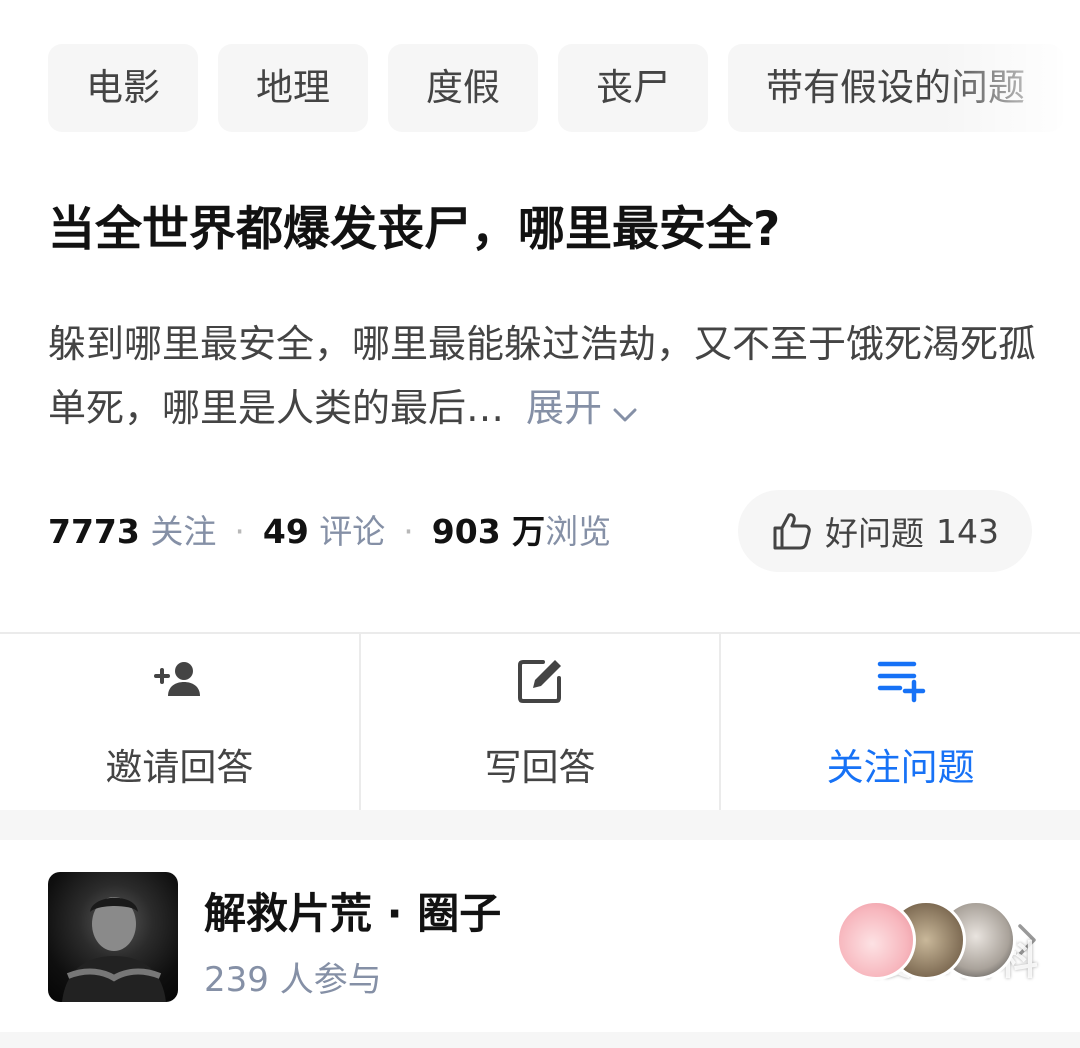  What do you see at coordinates (548, 230) in the screenshot?
I see `question-title: 当全世界都爆发丧尸，哪里最安全?` at bounding box center [548, 230].